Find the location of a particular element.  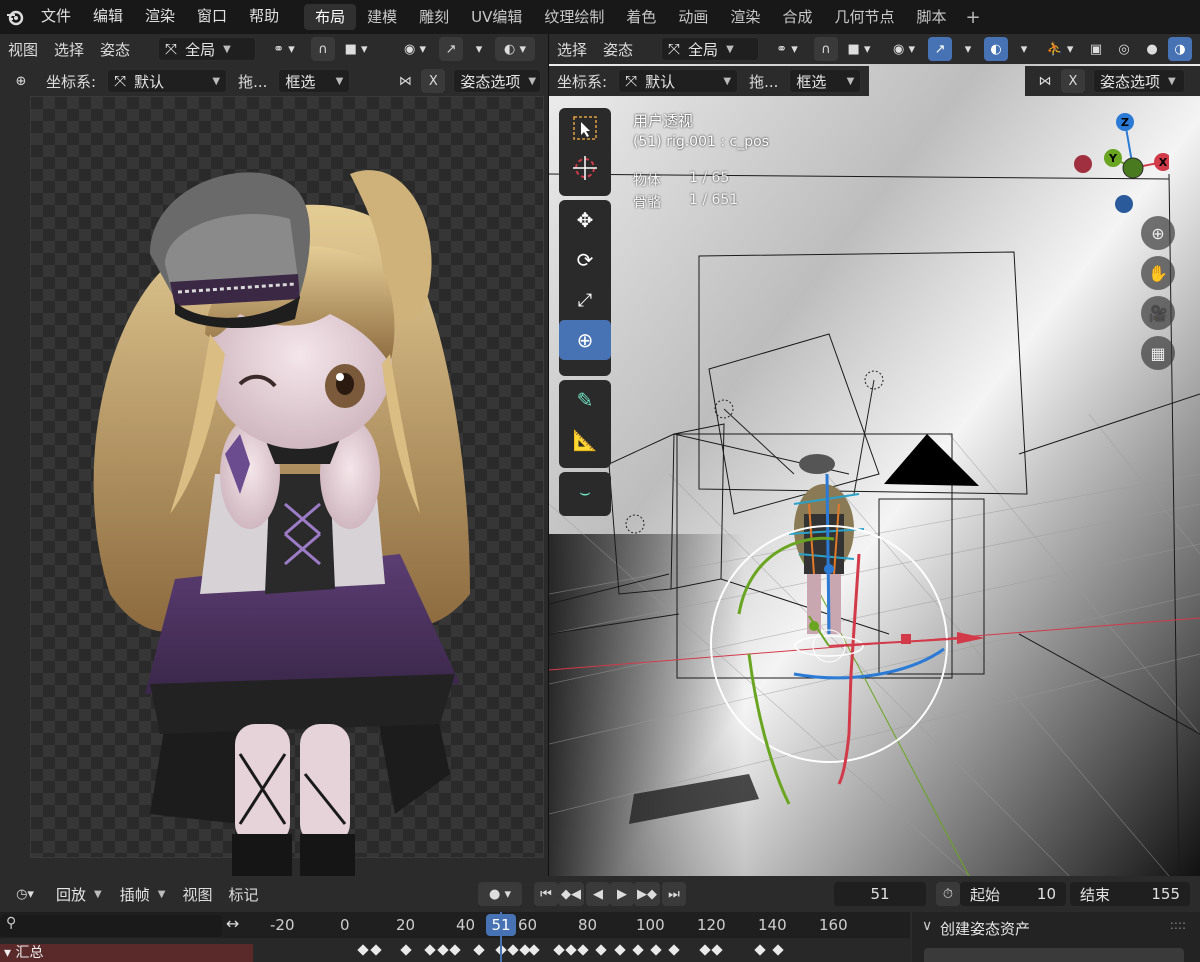

annotate-tool-icon: ✎ is located at coordinates (585, 400).